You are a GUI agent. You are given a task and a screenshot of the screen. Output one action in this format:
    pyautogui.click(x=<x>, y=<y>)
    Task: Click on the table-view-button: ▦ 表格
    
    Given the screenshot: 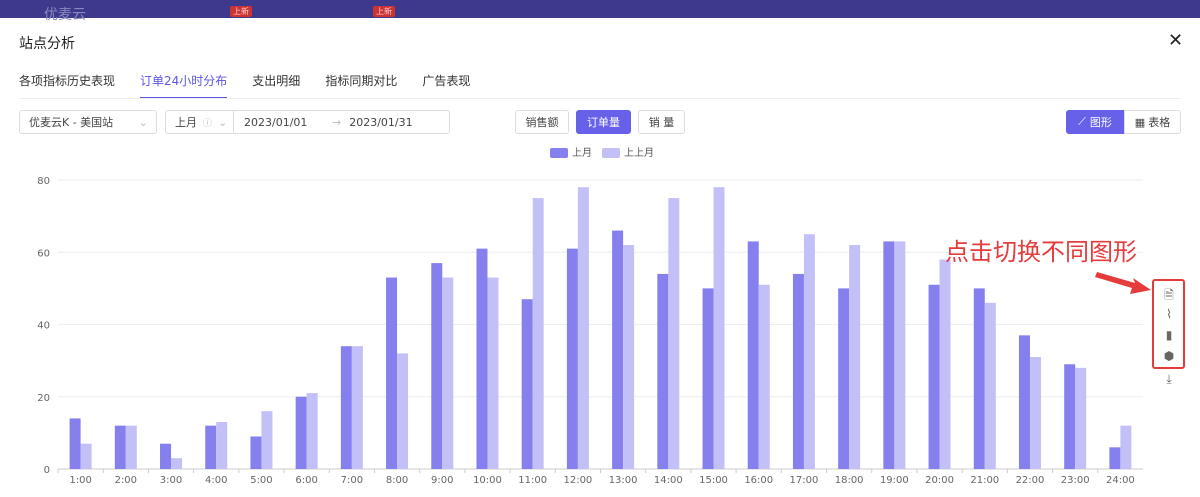 What is the action you would take?
    pyautogui.click(x=1152, y=122)
    